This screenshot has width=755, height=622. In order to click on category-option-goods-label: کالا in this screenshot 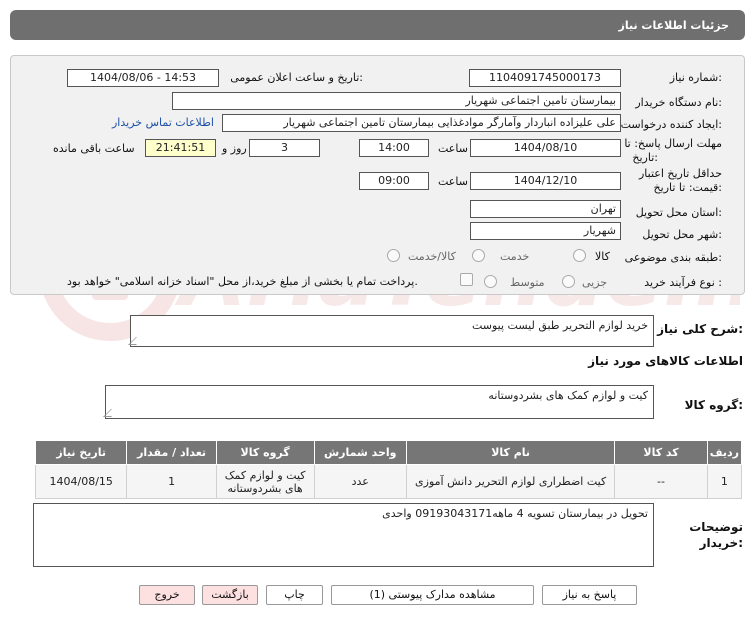, I will do `click(602, 256)`.